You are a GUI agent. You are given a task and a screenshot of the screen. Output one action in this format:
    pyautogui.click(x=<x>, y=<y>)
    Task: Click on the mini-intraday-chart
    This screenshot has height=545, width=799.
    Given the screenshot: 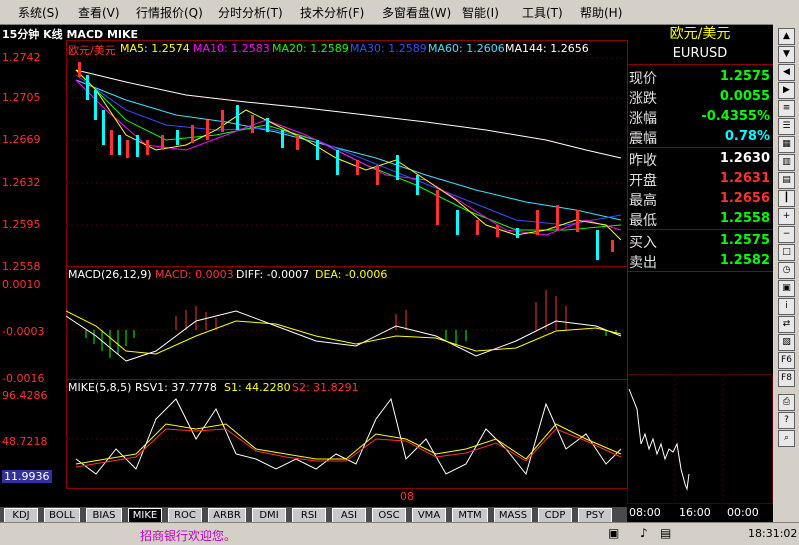 What is the action you would take?
    pyautogui.click(x=700, y=439)
    